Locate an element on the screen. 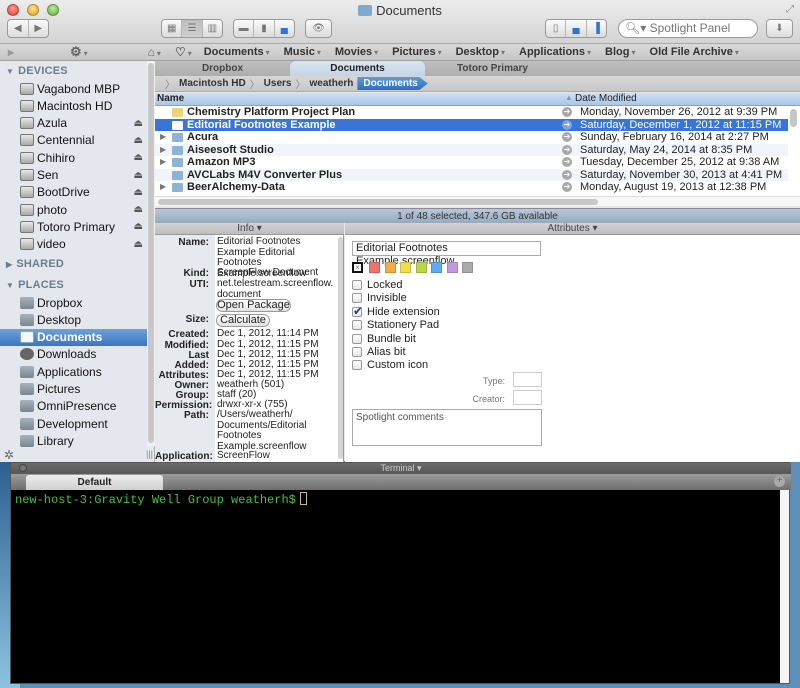 The image size is (800, 688). places-heading: ▼ PLACES is located at coordinates (35, 285).